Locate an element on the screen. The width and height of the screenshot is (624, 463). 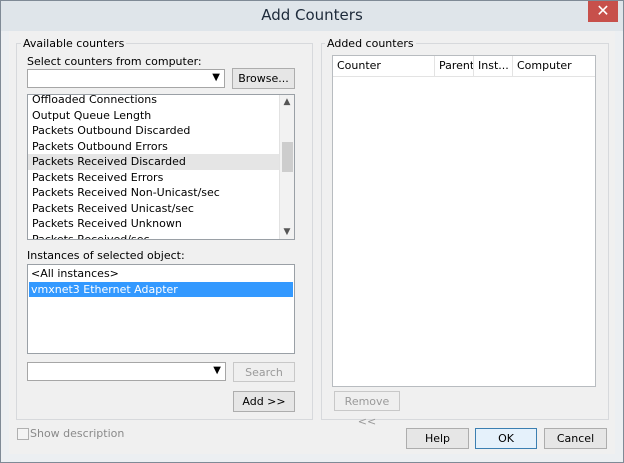
column-header-parent: Parent is located at coordinates (454, 66).